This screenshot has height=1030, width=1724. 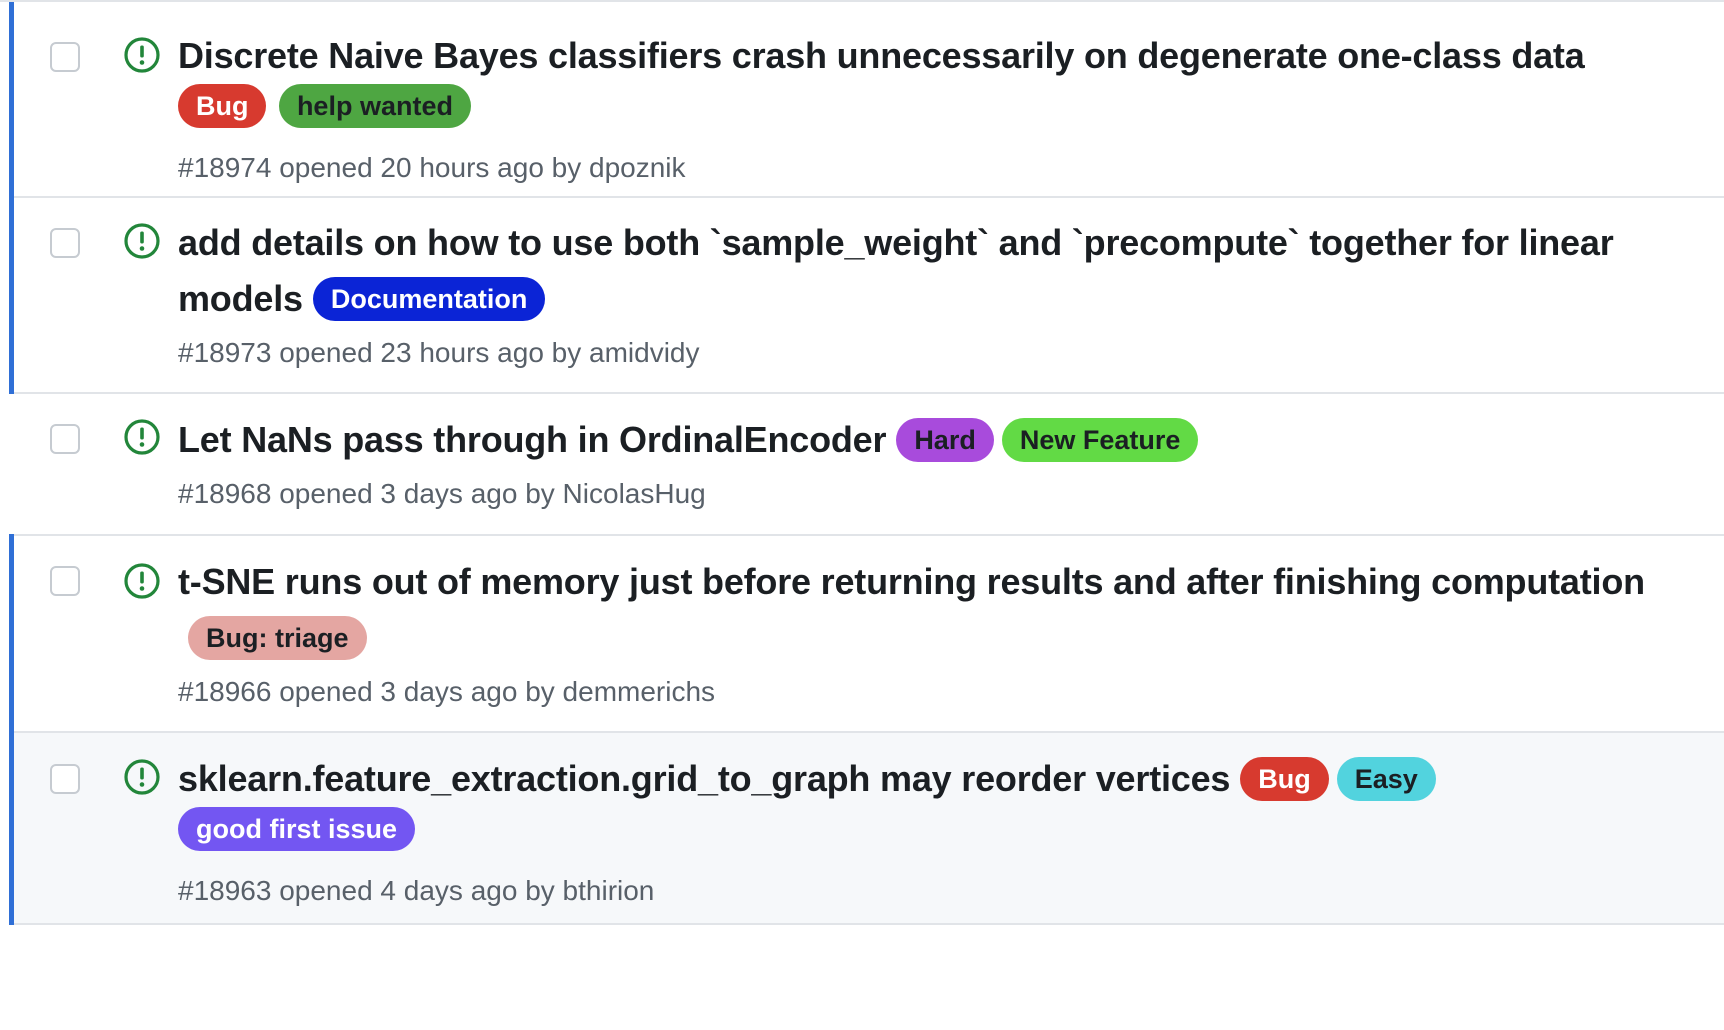 I want to click on label-documentation: Documentation, so click(x=429, y=299).